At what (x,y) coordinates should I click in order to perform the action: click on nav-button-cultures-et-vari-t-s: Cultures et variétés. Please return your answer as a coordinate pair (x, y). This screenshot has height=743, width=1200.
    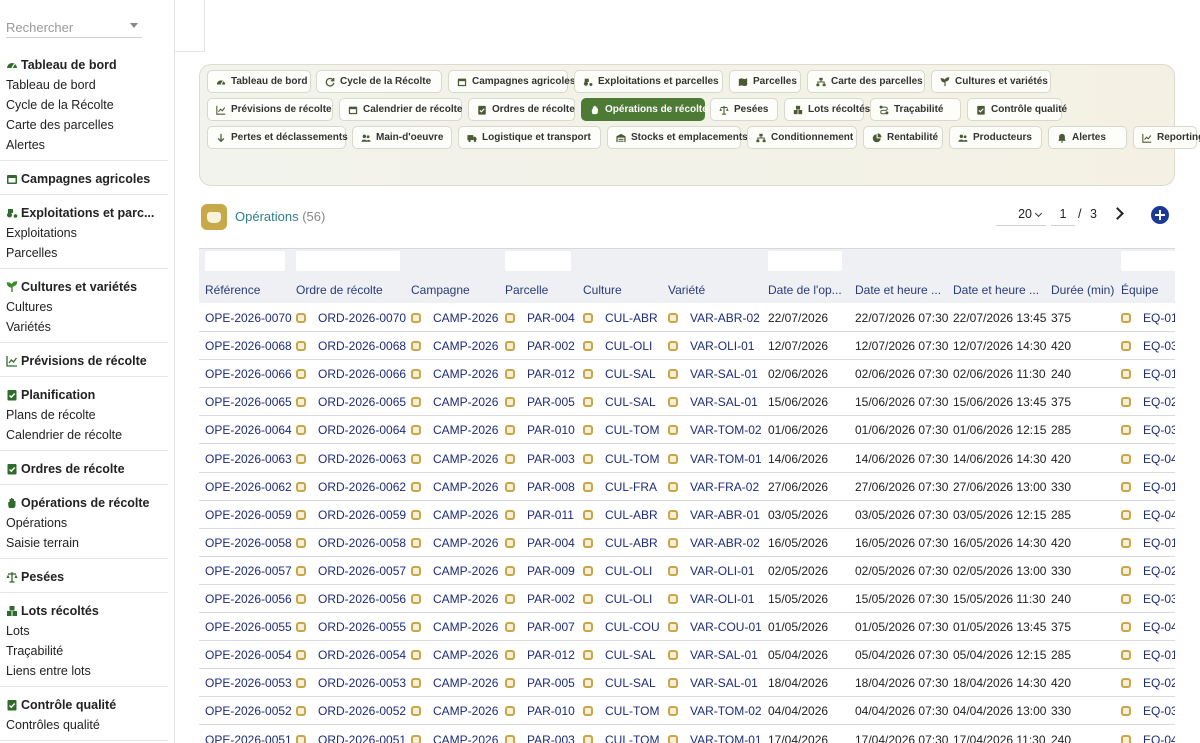
    Looking at the image, I should click on (991, 81).